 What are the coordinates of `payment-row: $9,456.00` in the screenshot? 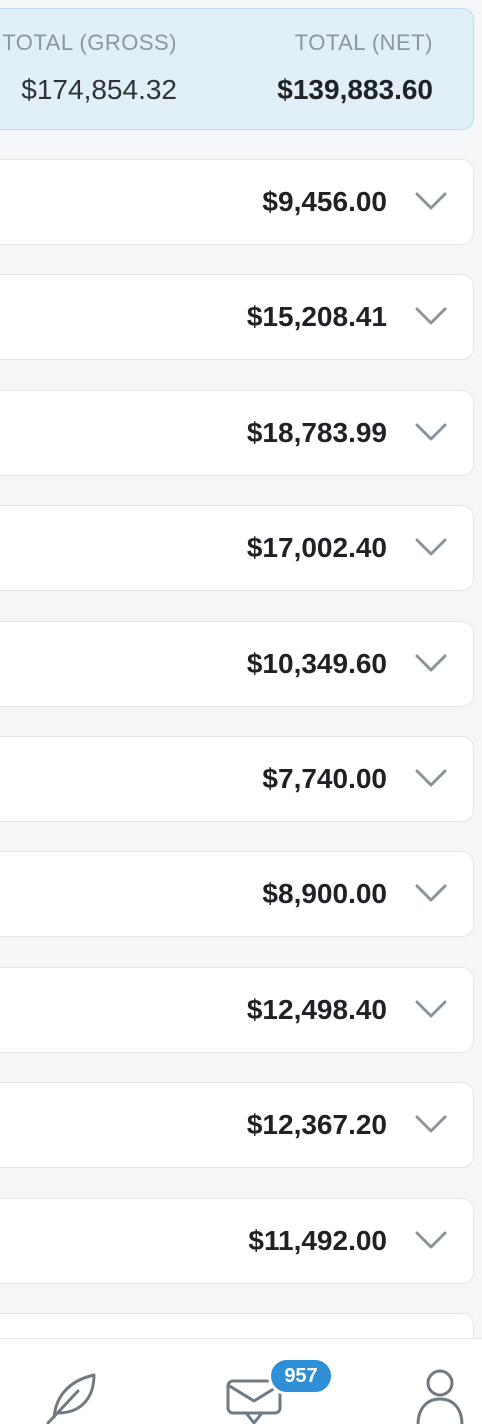 It's located at (237, 202).